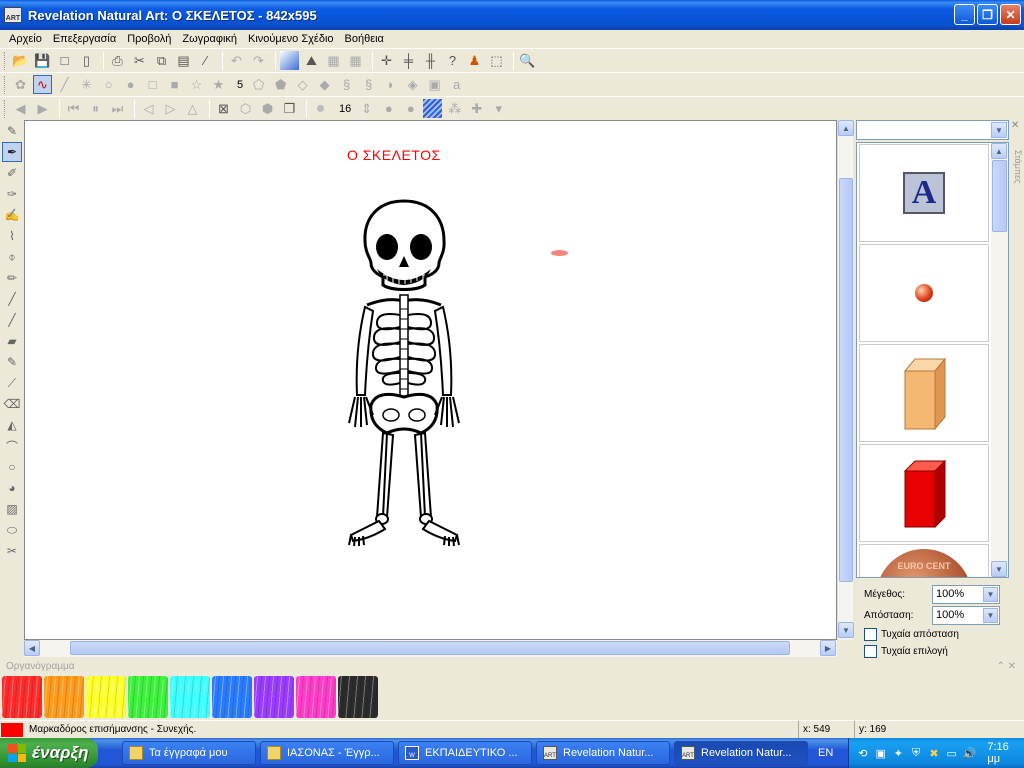 This screenshot has width=1024, height=768. What do you see at coordinates (924, 193) in the screenshot?
I see `stamp-letter-a: A` at bounding box center [924, 193].